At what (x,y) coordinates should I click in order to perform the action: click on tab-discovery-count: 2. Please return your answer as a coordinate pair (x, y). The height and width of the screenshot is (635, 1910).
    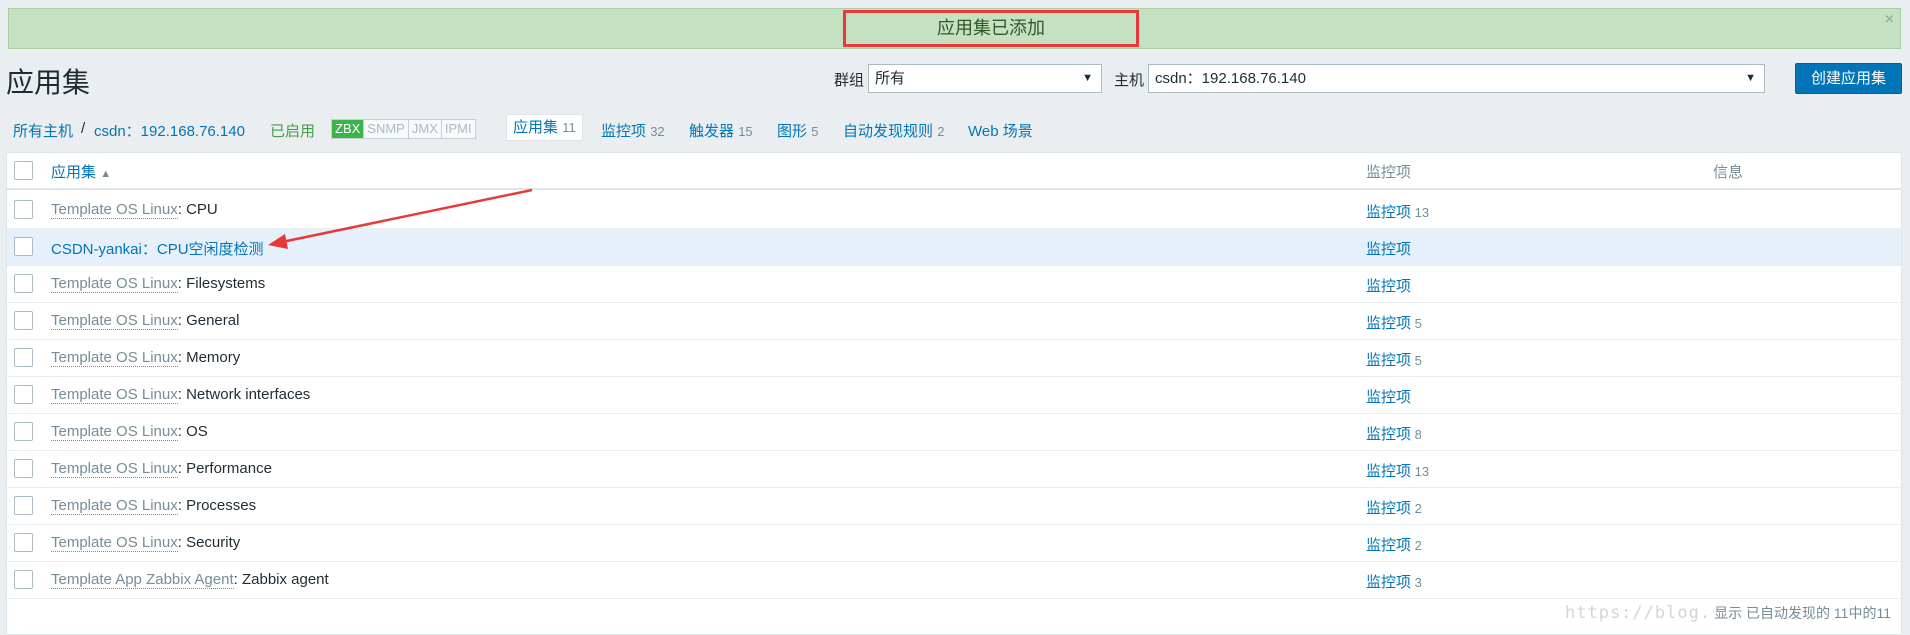
    Looking at the image, I should click on (941, 131).